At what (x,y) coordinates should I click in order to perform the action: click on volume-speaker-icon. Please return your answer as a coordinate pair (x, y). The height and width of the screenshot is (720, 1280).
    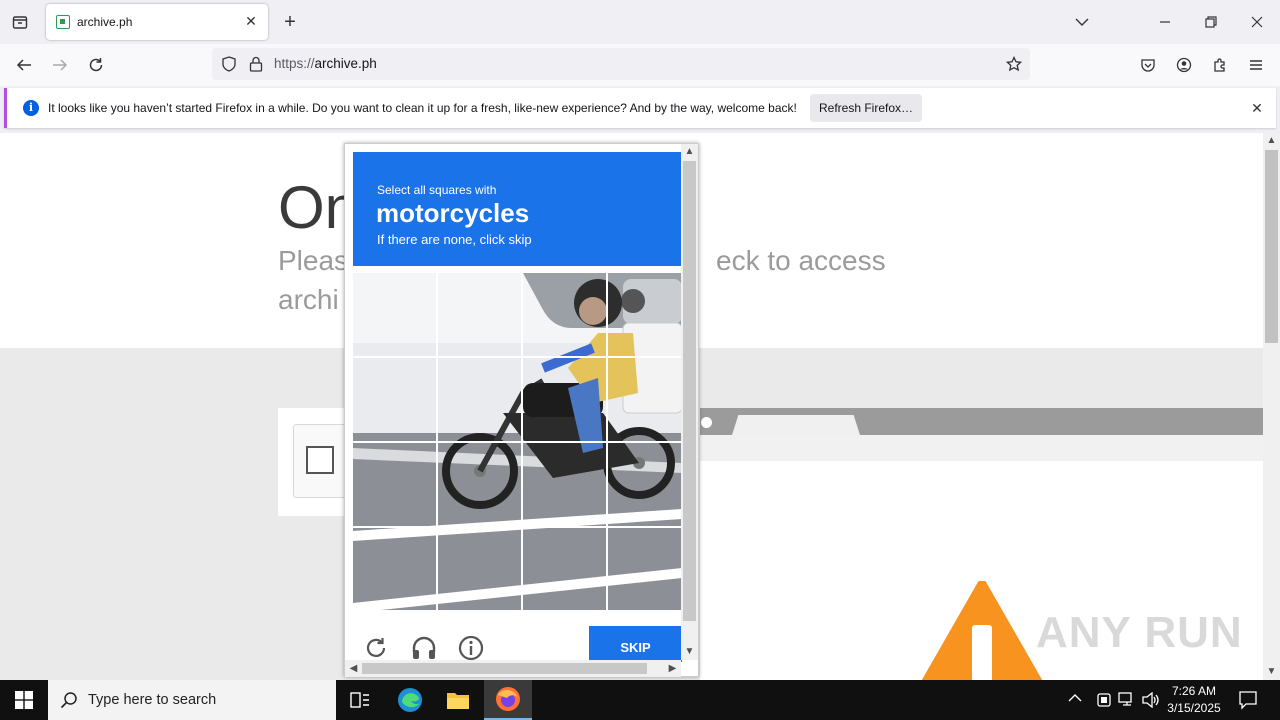
    Looking at the image, I should click on (1151, 702).